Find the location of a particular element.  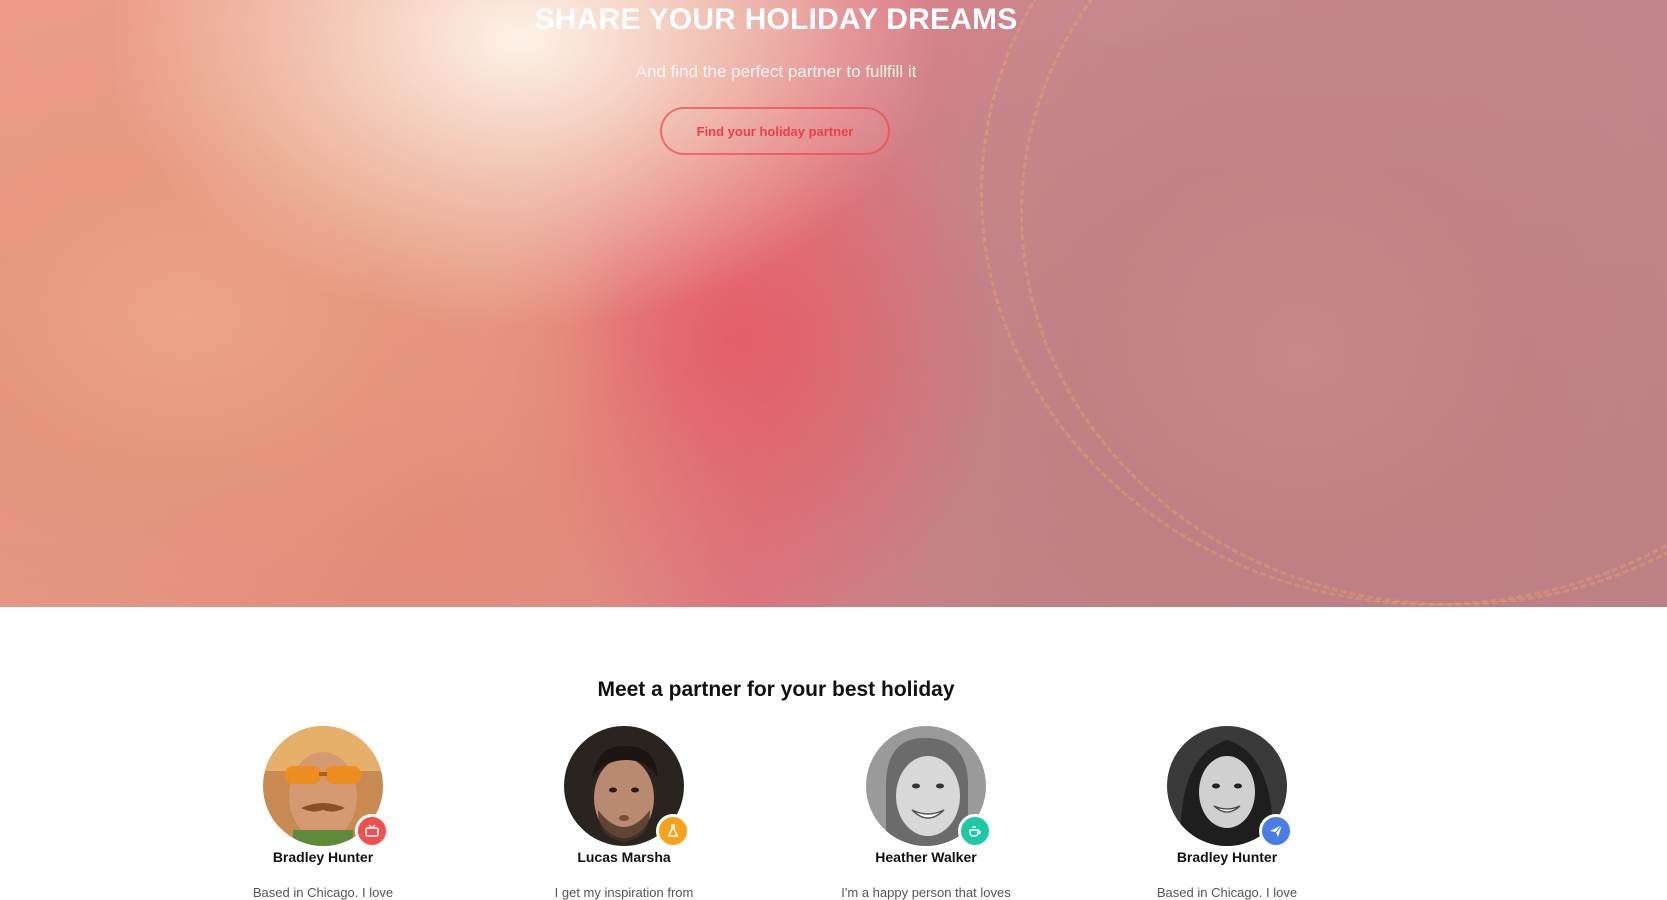

badge-flask-icon is located at coordinates (673, 831).